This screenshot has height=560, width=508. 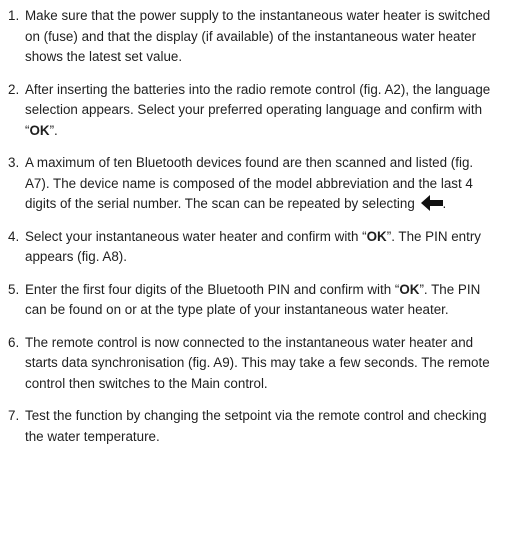 What do you see at coordinates (14, 289) in the screenshot?
I see `step-number: 5.` at bounding box center [14, 289].